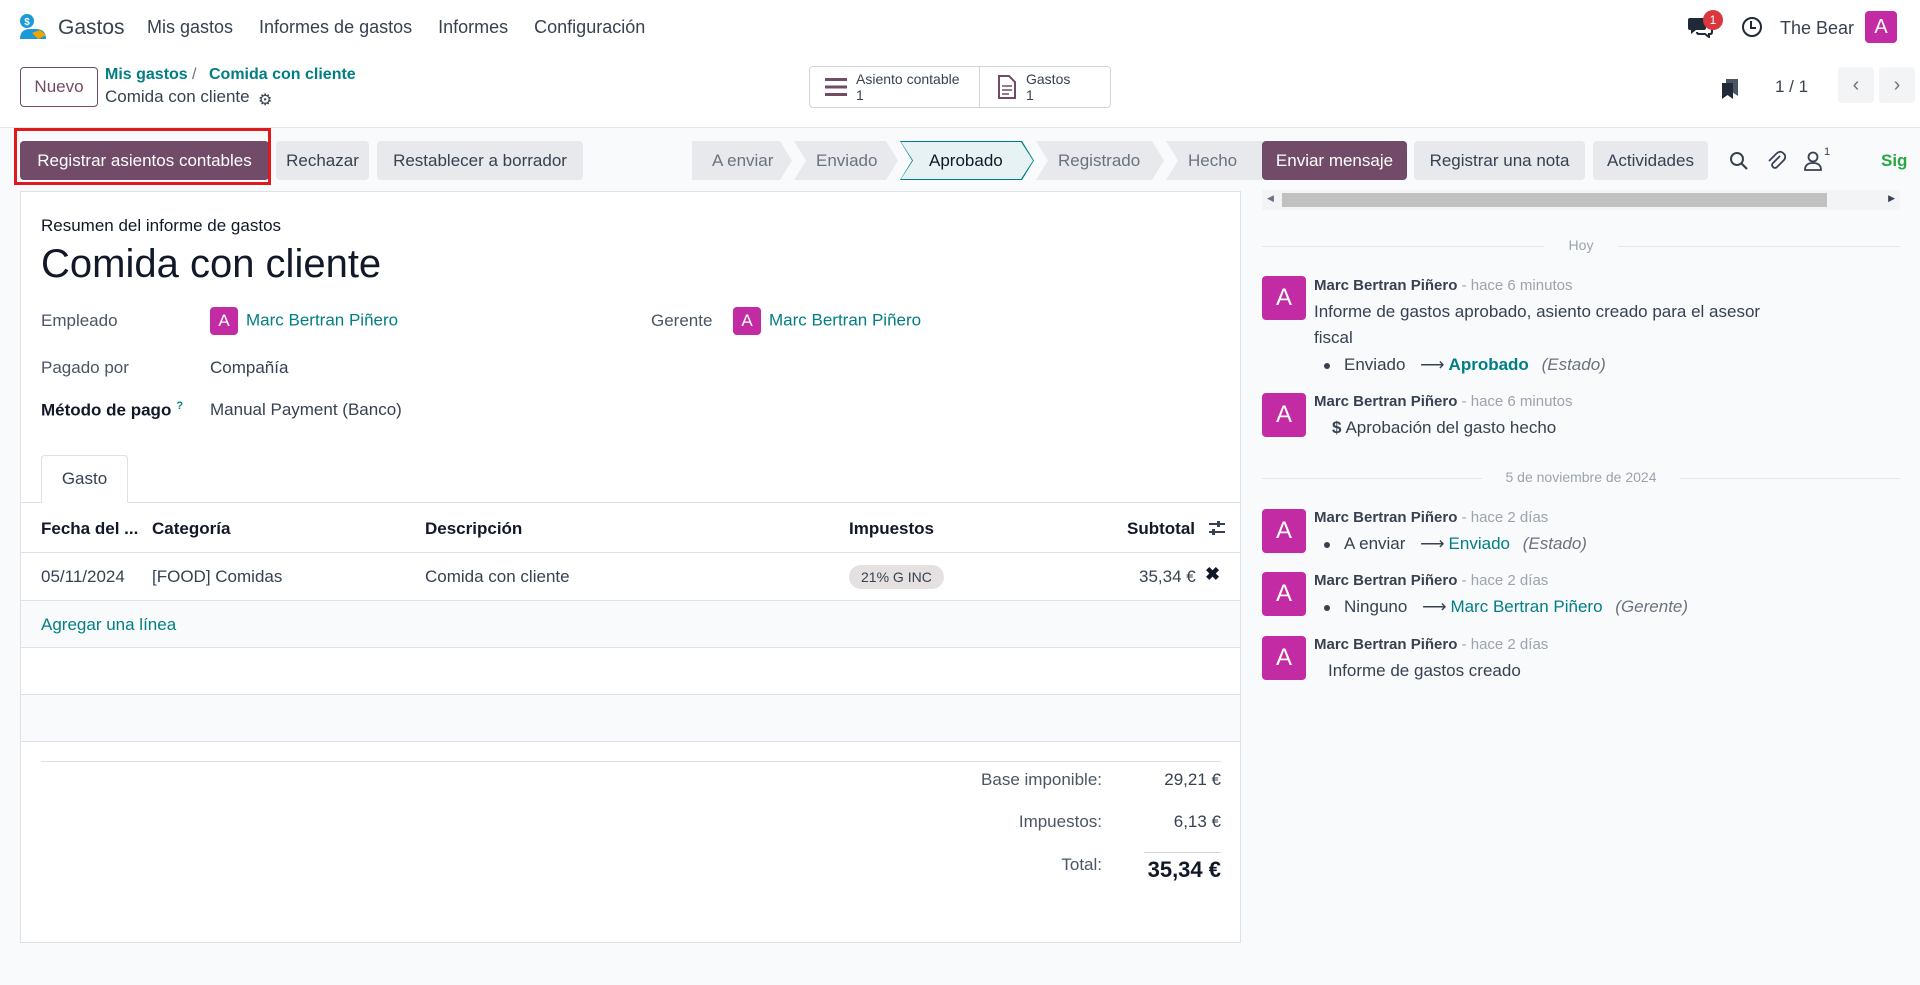 The image size is (1920, 985). I want to click on status-step-enviado: Enviado, so click(846, 160).